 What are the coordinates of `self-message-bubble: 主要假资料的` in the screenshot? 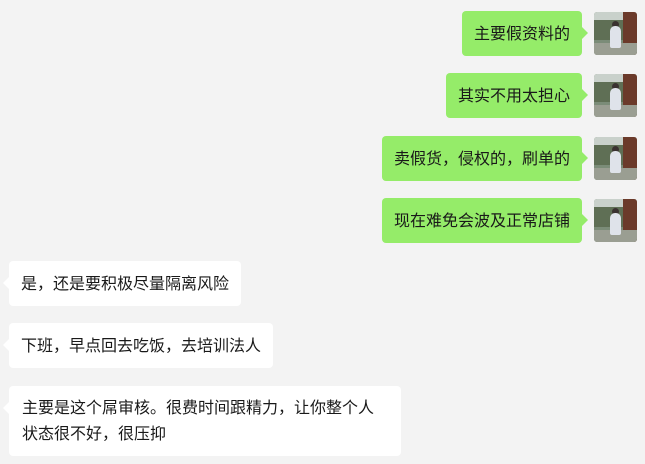 It's located at (525, 33).